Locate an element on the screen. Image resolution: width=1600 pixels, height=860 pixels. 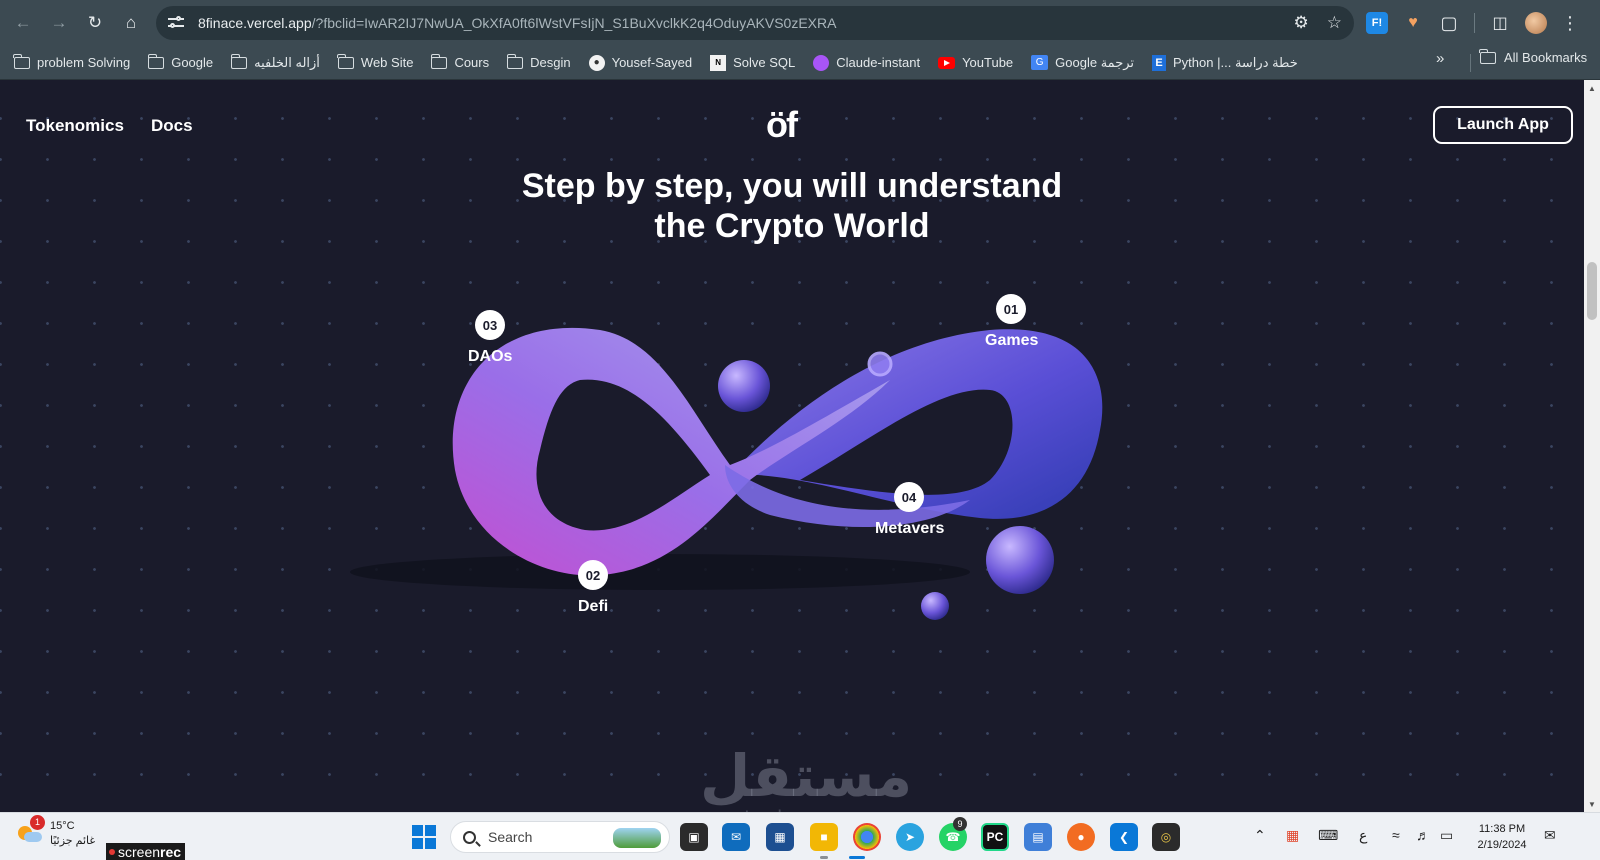
bookmark-python-plan: E Python |... خطة دراسة is located at coordinates (1225, 63).